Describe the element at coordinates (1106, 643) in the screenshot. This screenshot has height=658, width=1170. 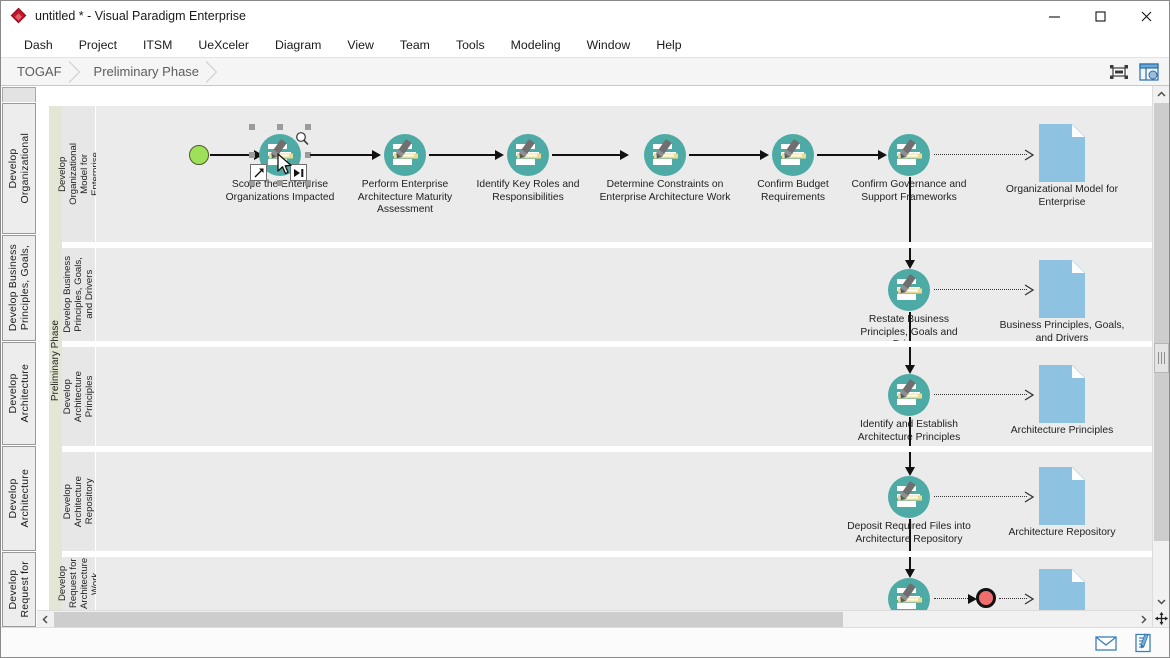
I see `mail-icon` at that location.